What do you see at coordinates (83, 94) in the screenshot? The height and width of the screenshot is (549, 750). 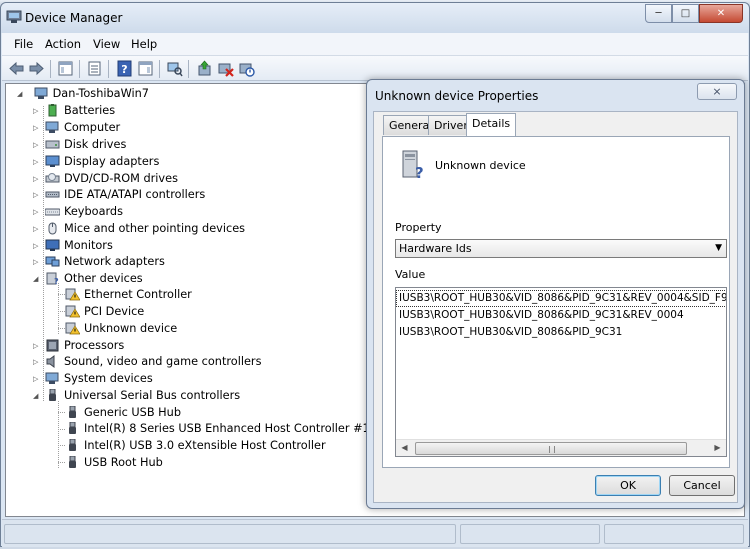 I see `tree-root: ◢ Dan-ToshibaWin7` at bounding box center [83, 94].